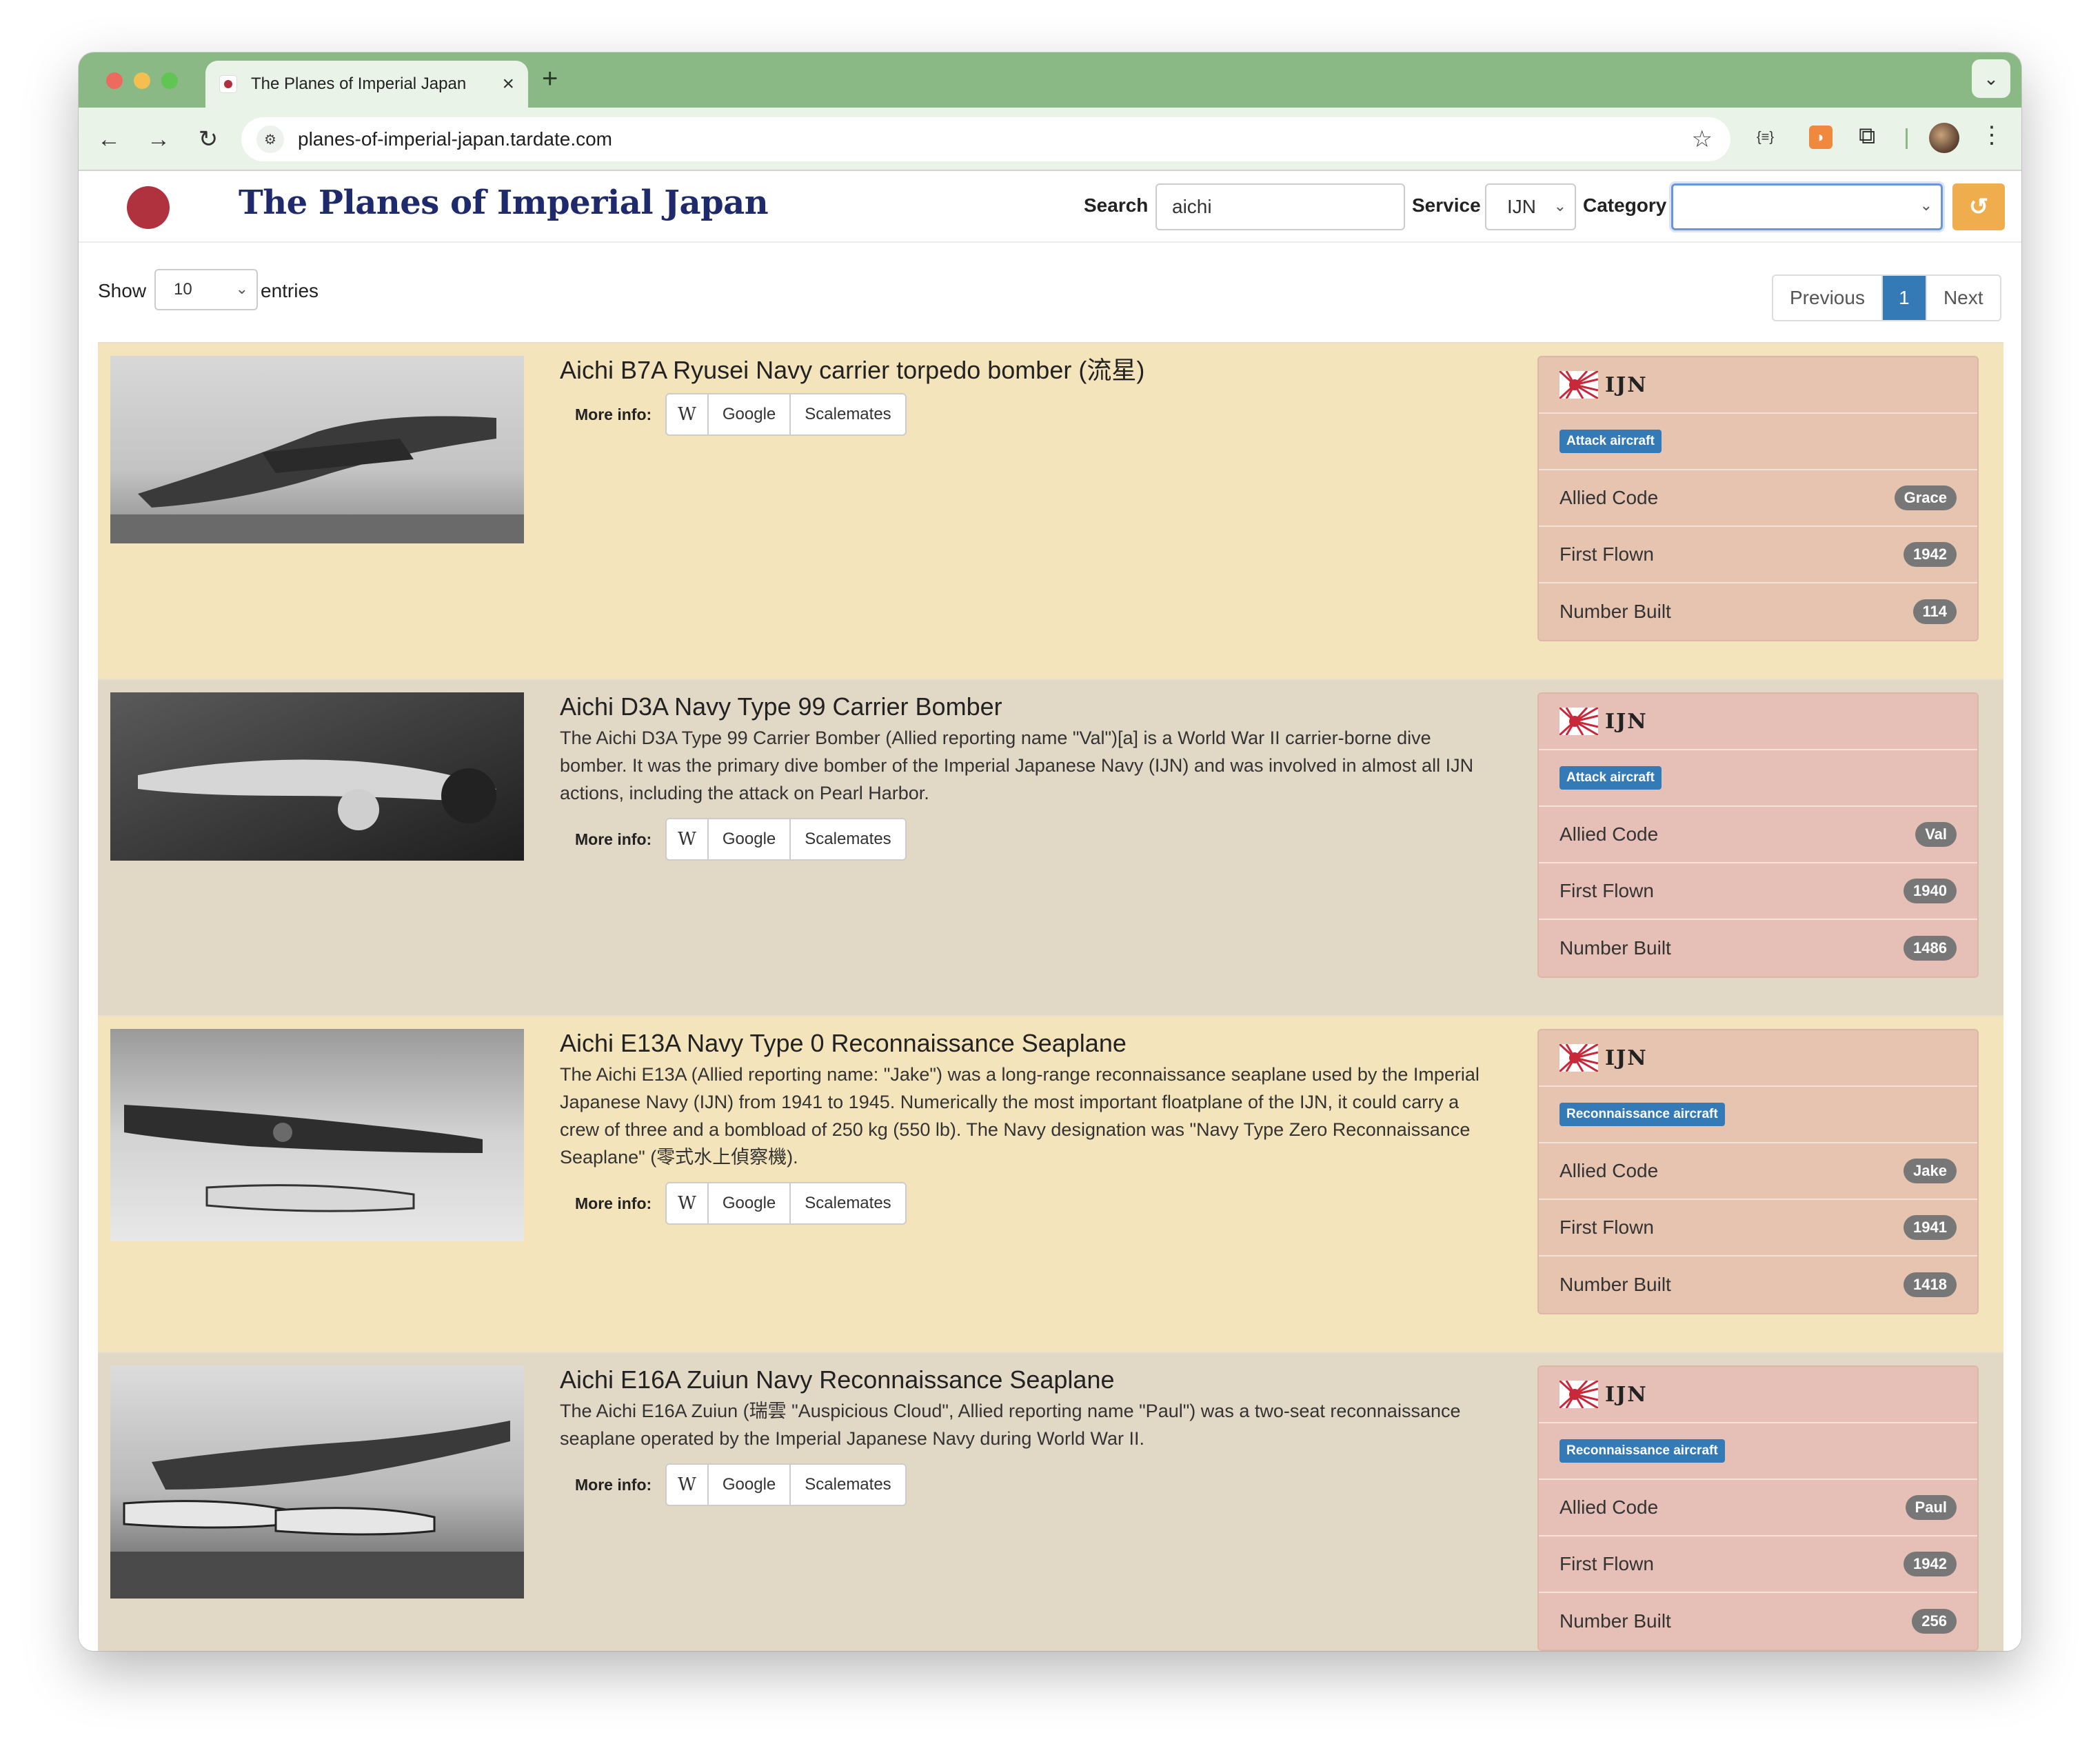 The height and width of the screenshot is (1753, 2100). I want to click on first-flown-item: First Flown 1941, so click(1758, 1228).